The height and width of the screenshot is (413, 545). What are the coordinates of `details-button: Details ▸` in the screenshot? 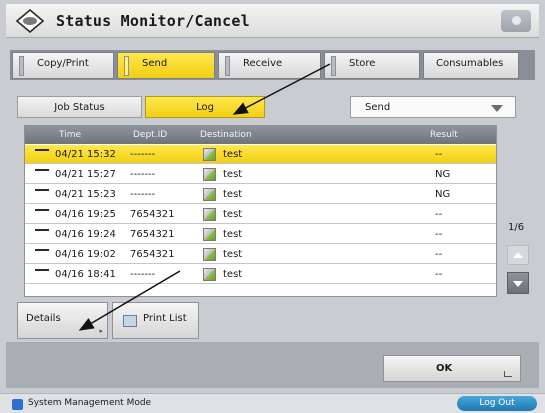 It's located at (62, 320).